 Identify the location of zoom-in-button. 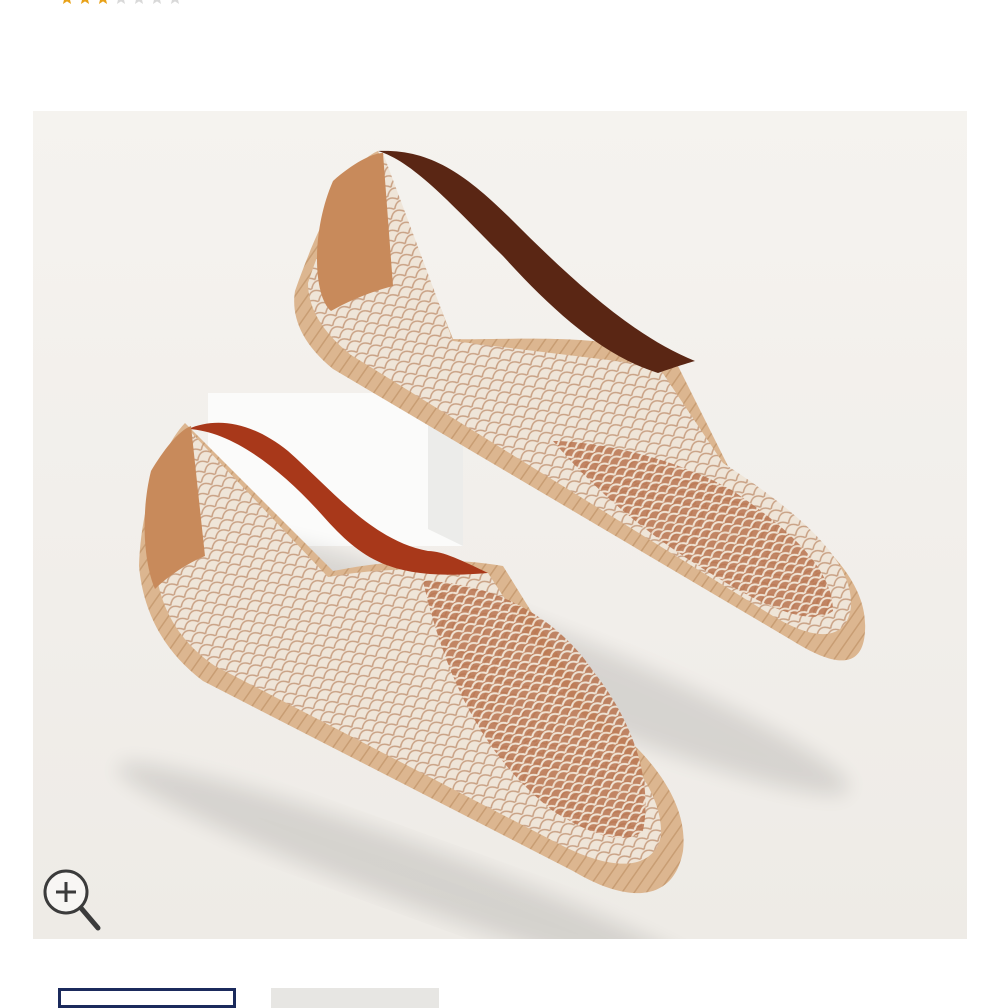
(71, 898).